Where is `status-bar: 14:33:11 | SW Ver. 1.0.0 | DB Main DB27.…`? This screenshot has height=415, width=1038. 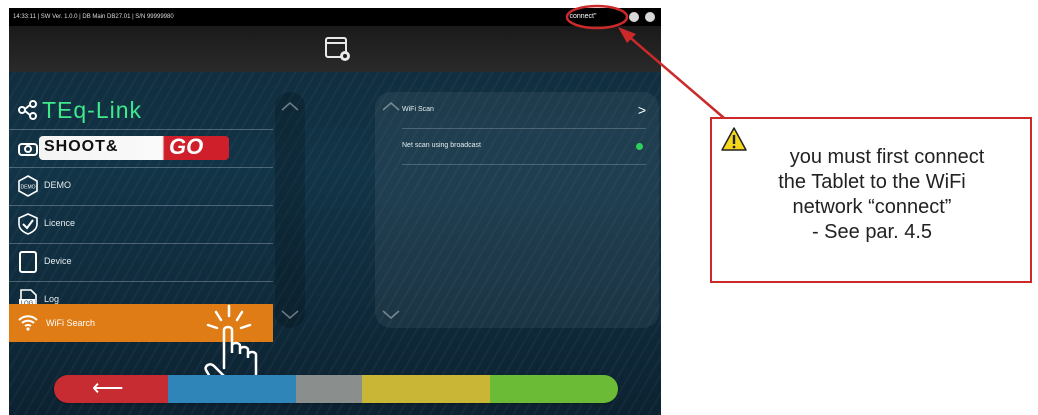 status-bar: 14:33:11 | SW Ver. 1.0.0 | DB Main DB27.… is located at coordinates (335, 17).